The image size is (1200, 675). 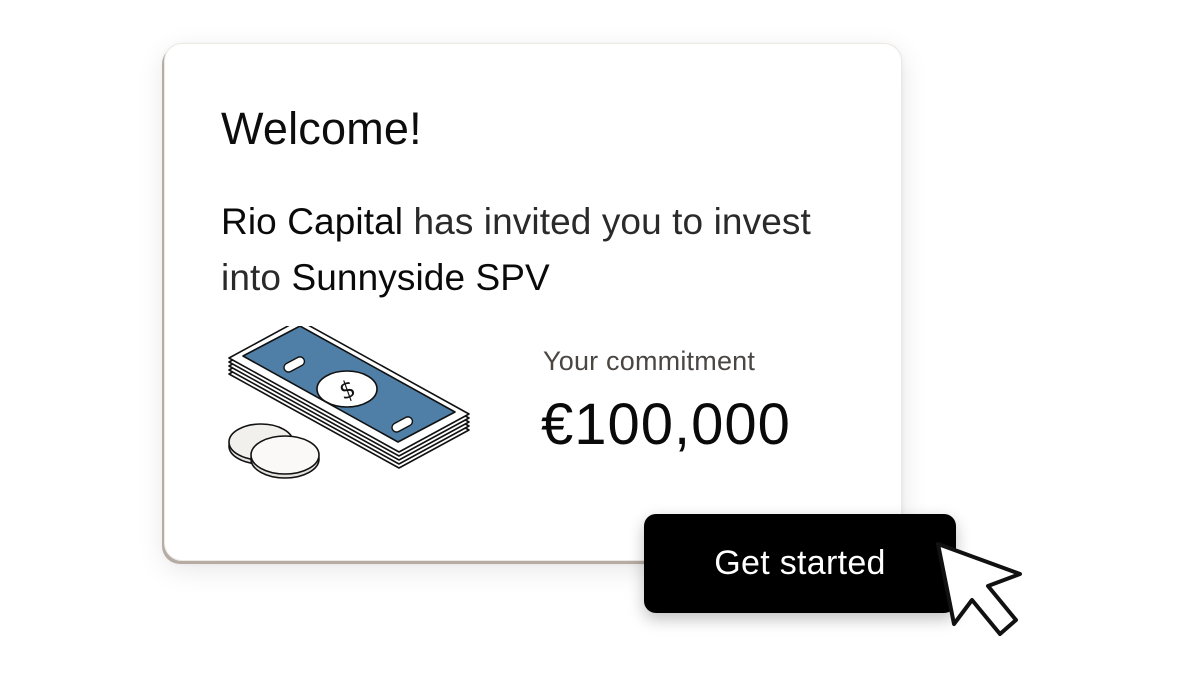 What do you see at coordinates (420, 277) in the screenshot?
I see `deal-name: Sunnyside SPV` at bounding box center [420, 277].